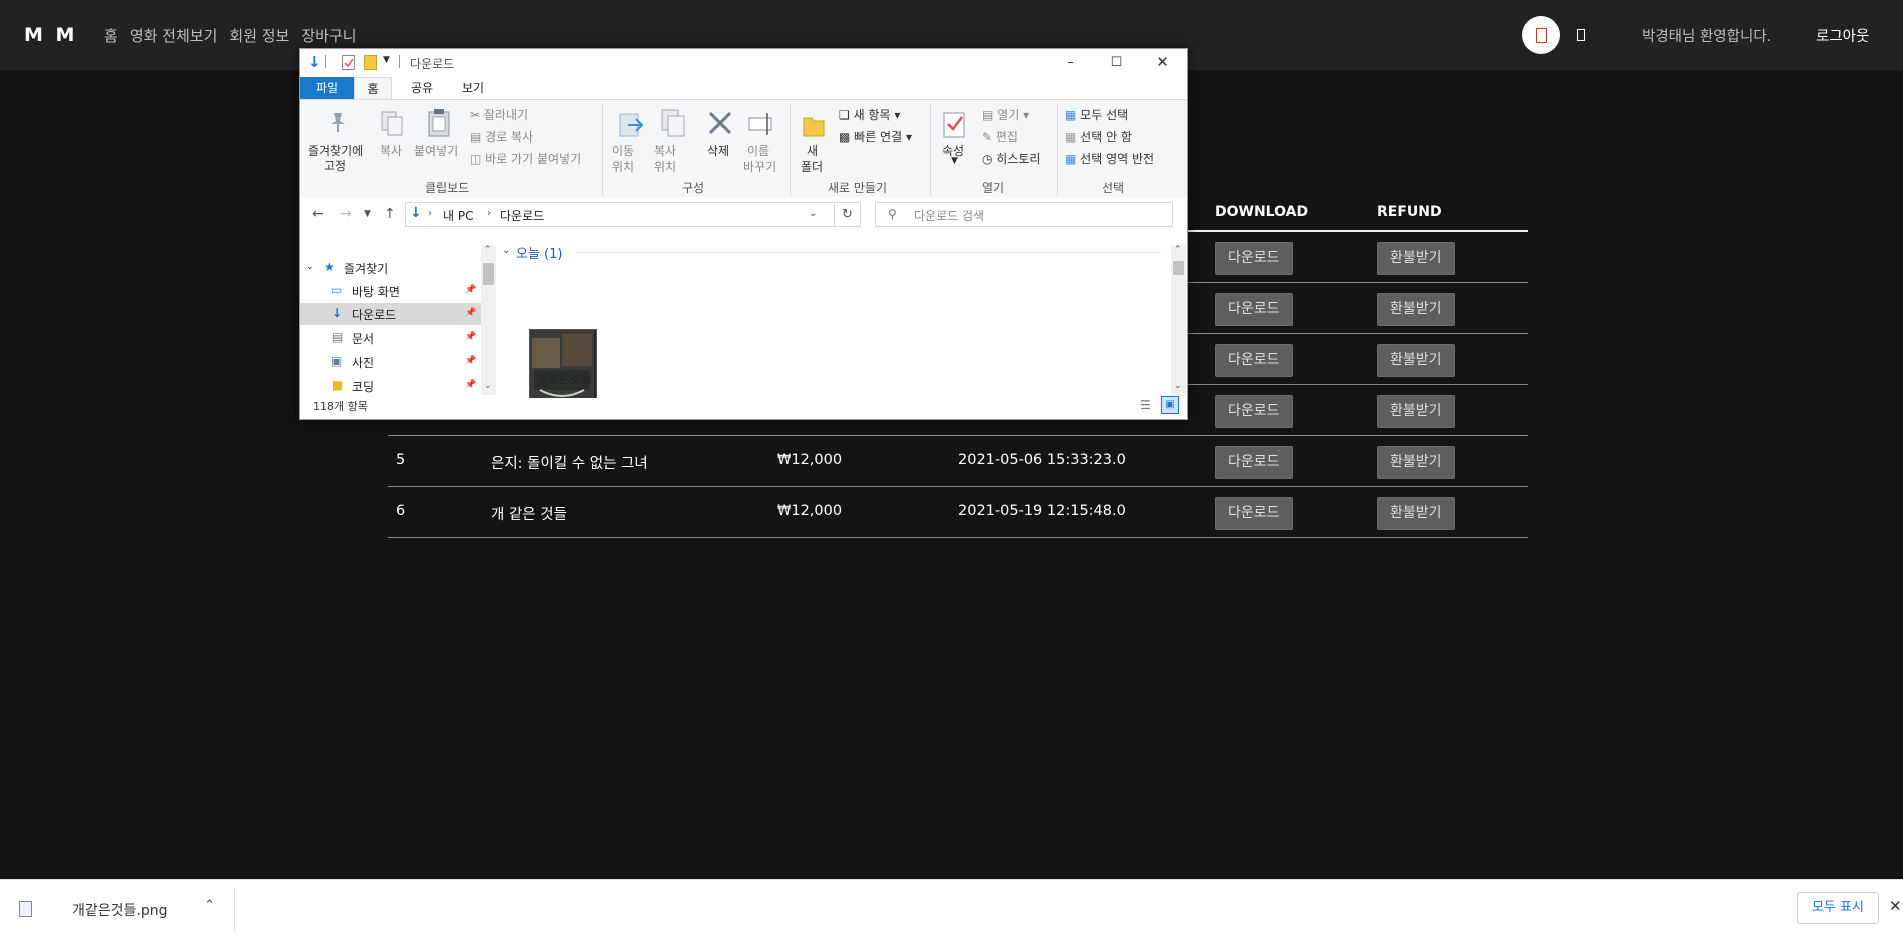 This screenshot has height=938, width=1903. What do you see at coordinates (539, 252) in the screenshot?
I see `group-header: 오늘 (1)` at bounding box center [539, 252].